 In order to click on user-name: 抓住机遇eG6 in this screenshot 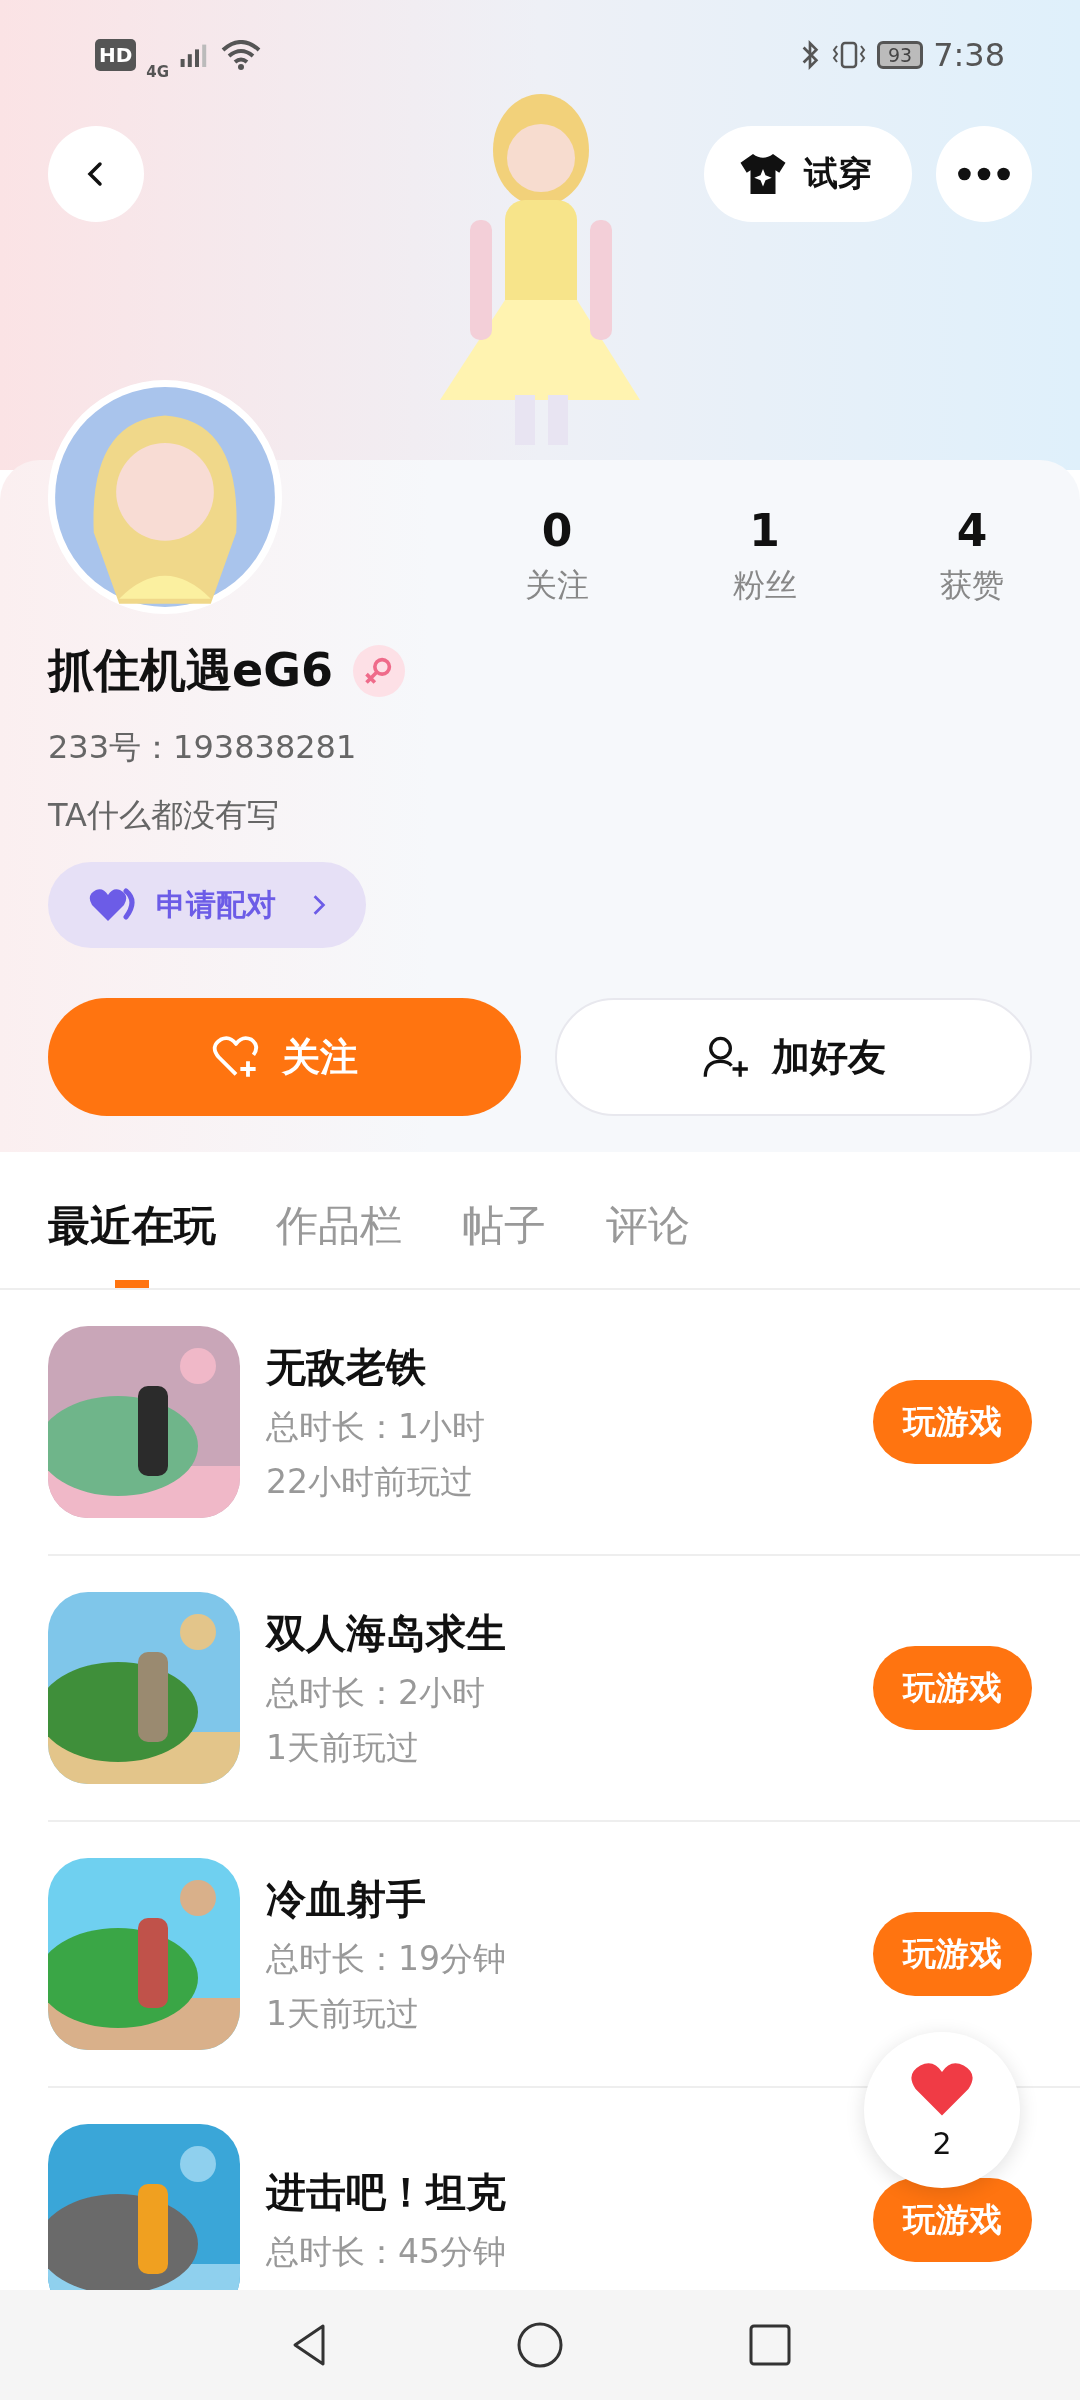, I will do `click(190, 670)`.